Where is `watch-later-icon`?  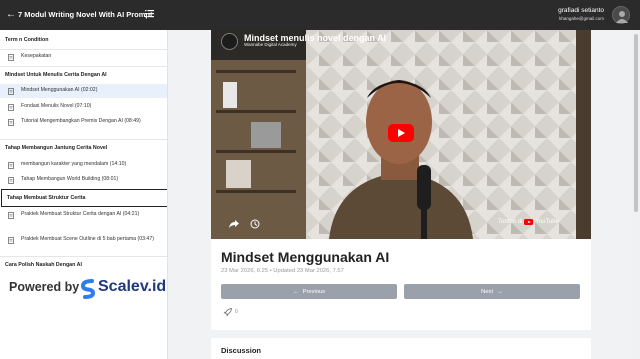
watch-later-icon is located at coordinates (255, 224).